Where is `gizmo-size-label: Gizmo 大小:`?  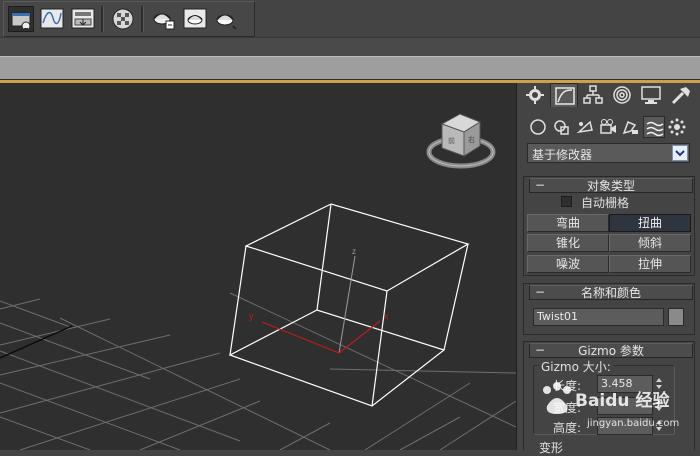
gizmo-size-label: Gizmo 大小: is located at coordinates (576, 366).